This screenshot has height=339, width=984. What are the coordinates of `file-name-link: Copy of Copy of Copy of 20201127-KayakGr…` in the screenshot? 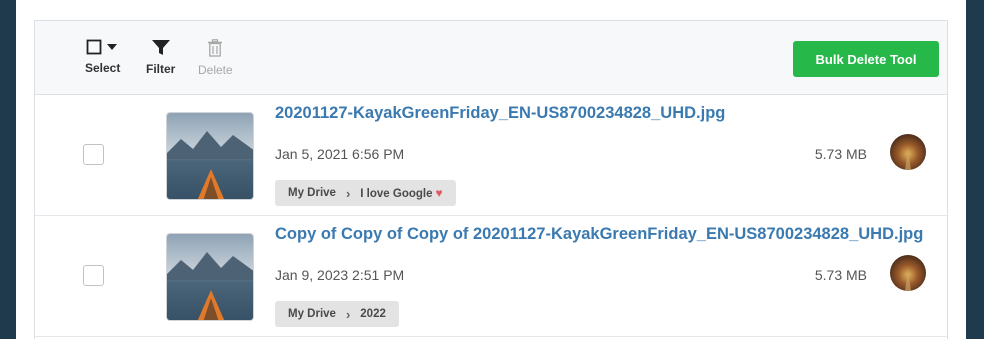 It's located at (599, 234).